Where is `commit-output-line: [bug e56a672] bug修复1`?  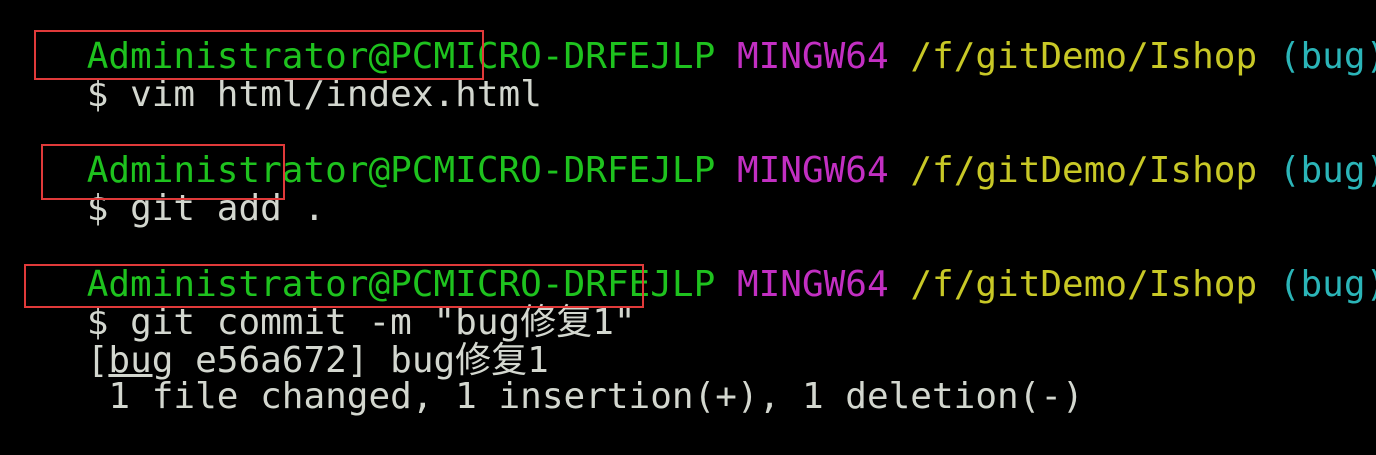 commit-output-line: [bug e56a672] bug修复1 is located at coordinates (274, 342).